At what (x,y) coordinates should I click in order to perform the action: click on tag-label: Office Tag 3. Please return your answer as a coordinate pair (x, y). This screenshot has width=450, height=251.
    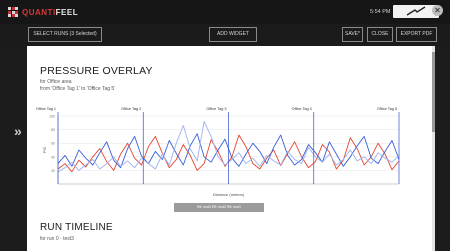
    Looking at the image, I should click on (216, 109).